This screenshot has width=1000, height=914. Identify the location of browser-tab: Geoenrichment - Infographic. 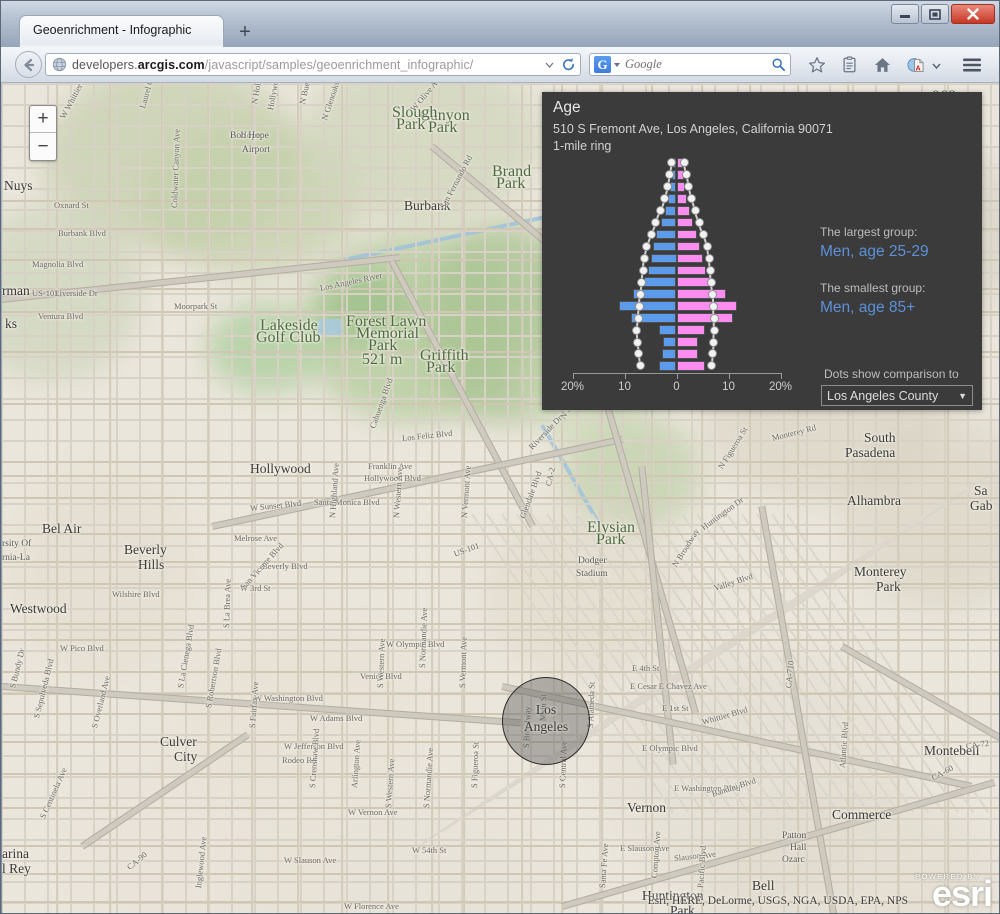
(121, 31).